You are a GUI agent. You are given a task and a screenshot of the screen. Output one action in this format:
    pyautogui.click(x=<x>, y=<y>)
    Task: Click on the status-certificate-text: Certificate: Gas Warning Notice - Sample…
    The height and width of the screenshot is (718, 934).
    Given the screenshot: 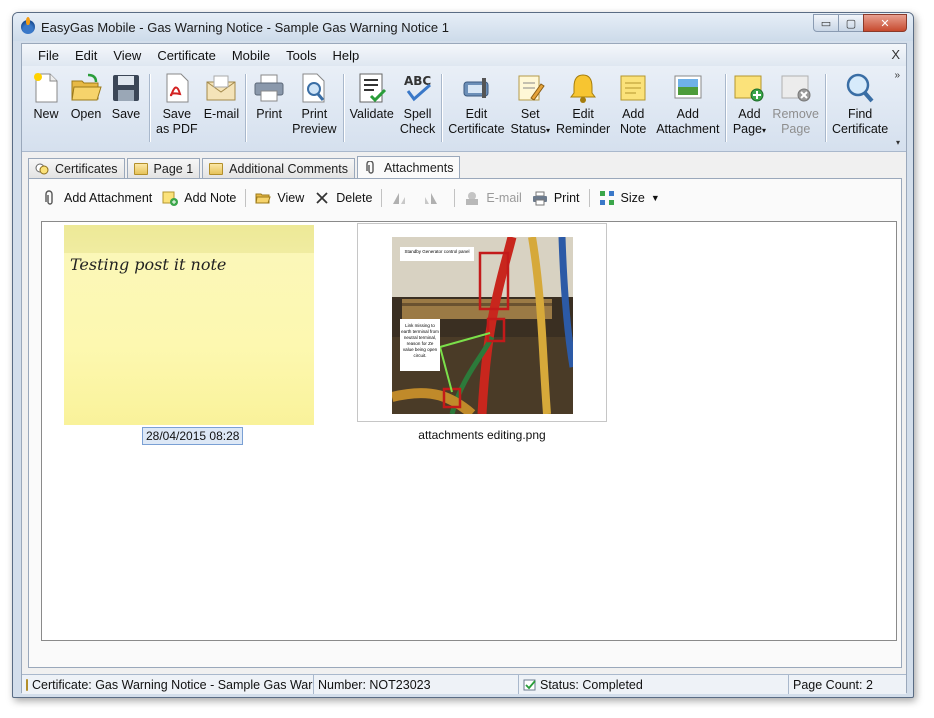 What is the action you would take?
    pyautogui.click(x=173, y=684)
    